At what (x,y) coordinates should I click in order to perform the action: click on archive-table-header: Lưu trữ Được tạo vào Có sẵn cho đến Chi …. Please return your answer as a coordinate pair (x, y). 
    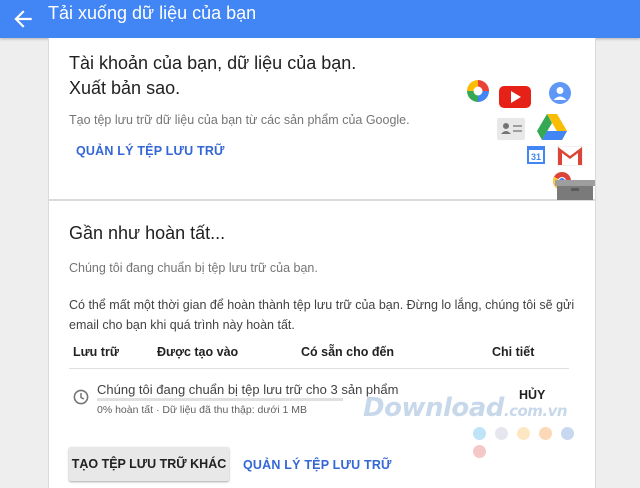
    Looking at the image, I should click on (319, 355).